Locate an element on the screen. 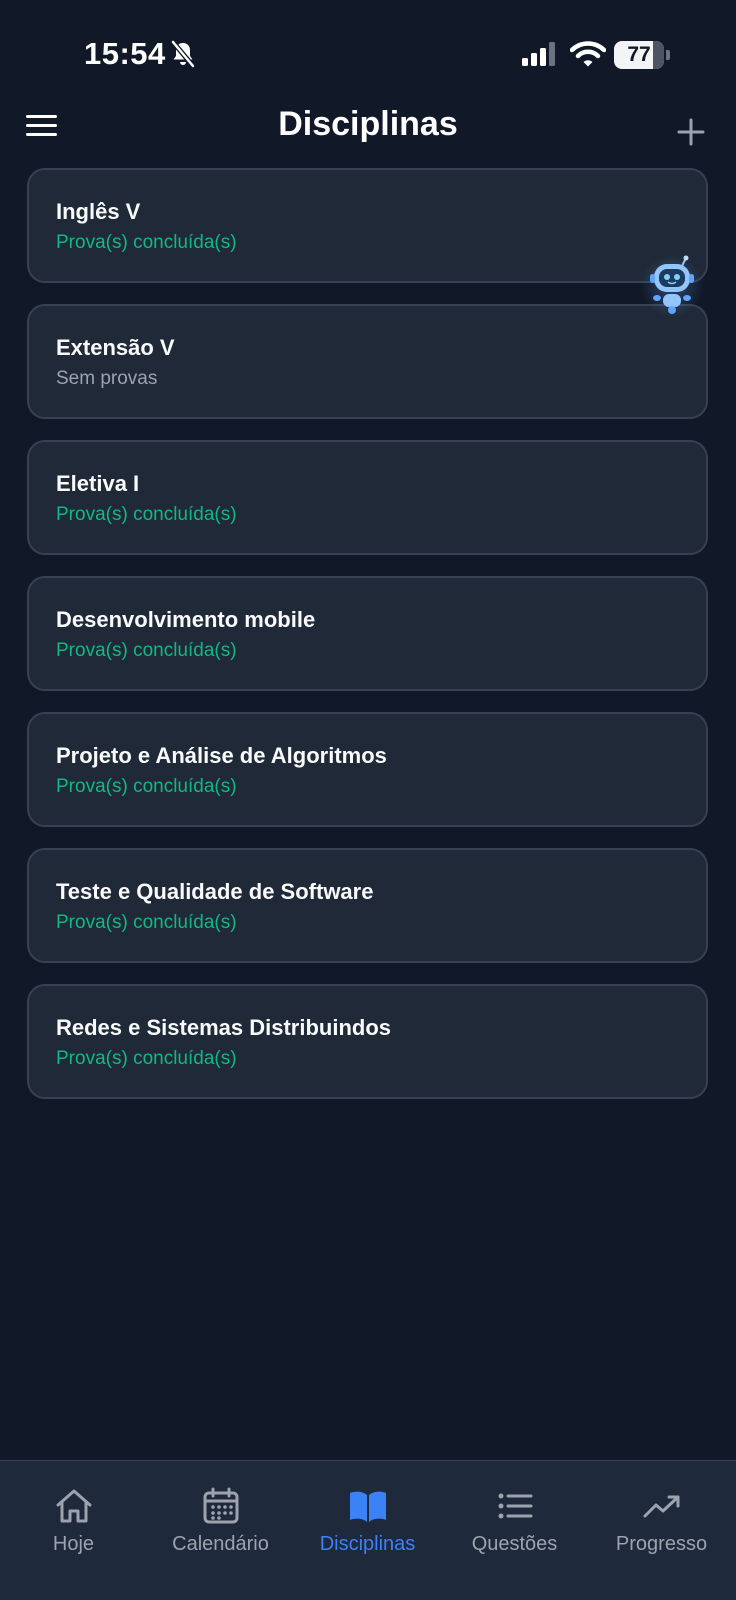  status-time: 15:54 is located at coordinates (125, 53).